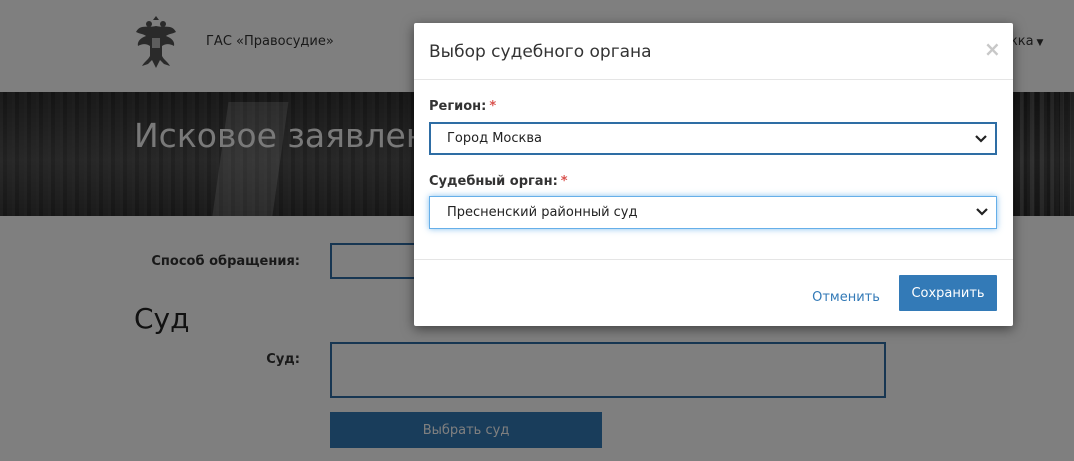  I want to click on save-button: Сохранить, so click(948, 293).